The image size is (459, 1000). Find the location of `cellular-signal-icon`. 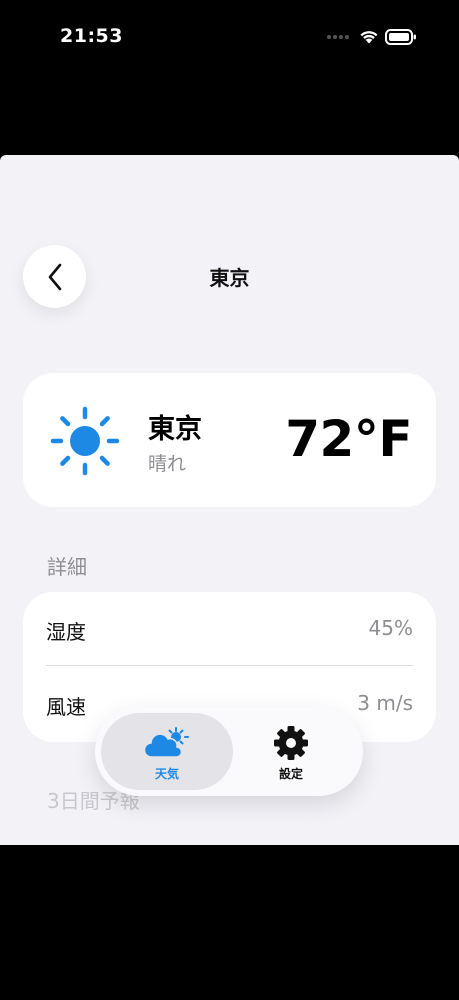

cellular-signal-icon is located at coordinates (339, 38).